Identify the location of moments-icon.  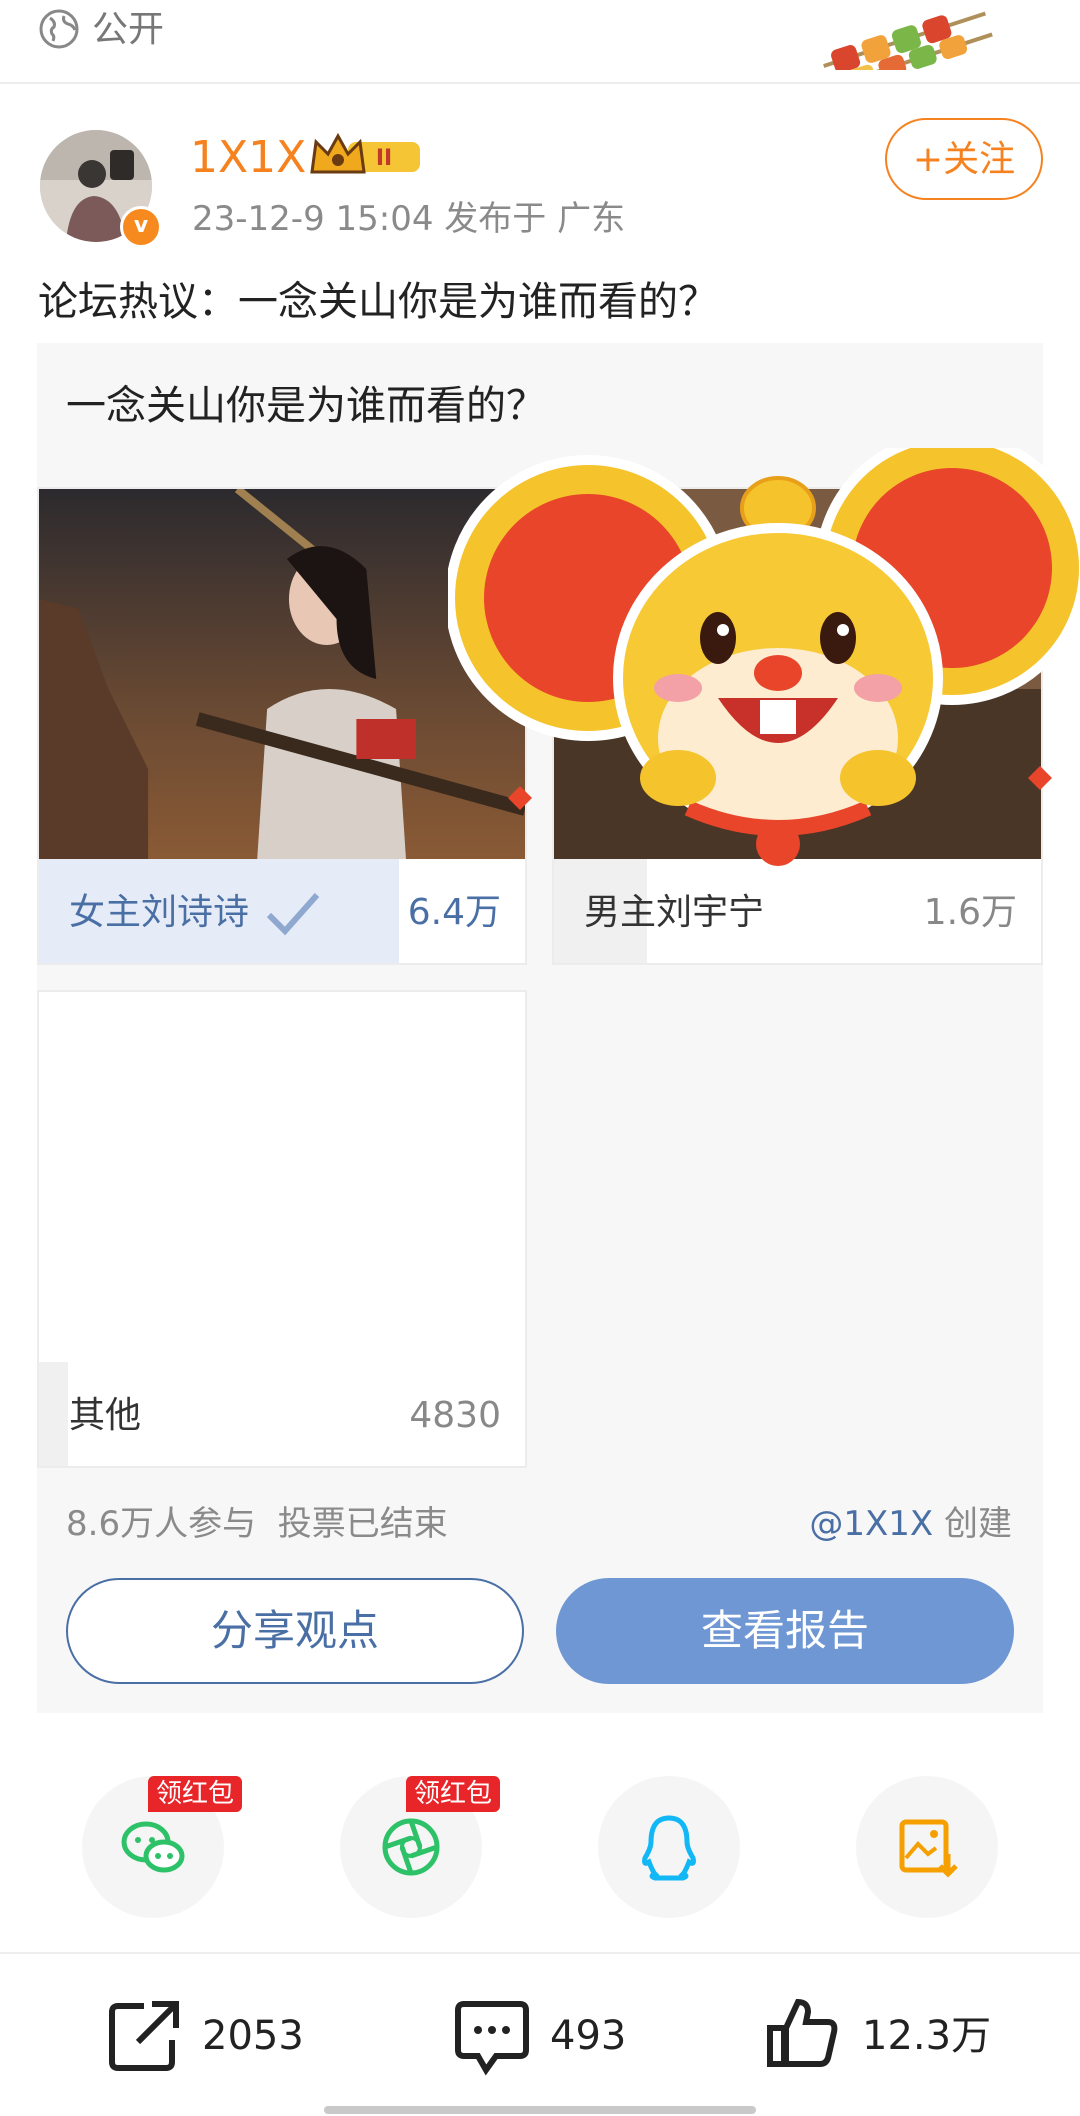
(411, 1847).